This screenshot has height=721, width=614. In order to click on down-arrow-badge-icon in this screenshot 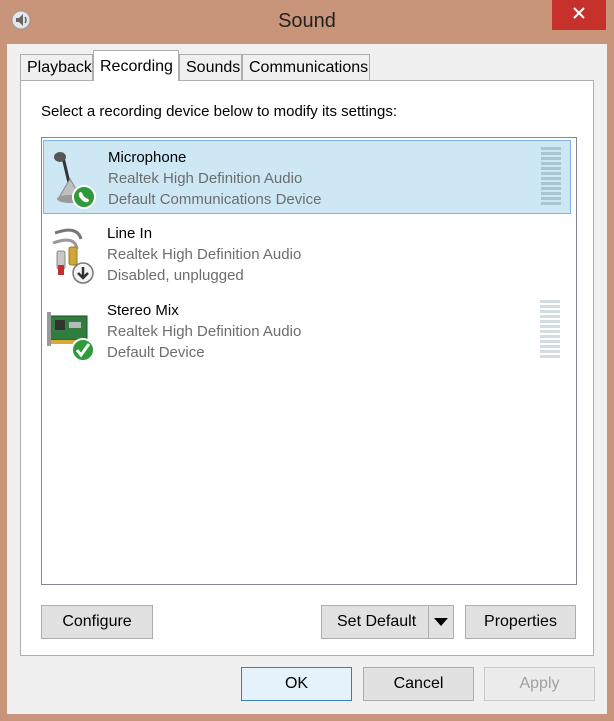, I will do `click(83, 273)`.